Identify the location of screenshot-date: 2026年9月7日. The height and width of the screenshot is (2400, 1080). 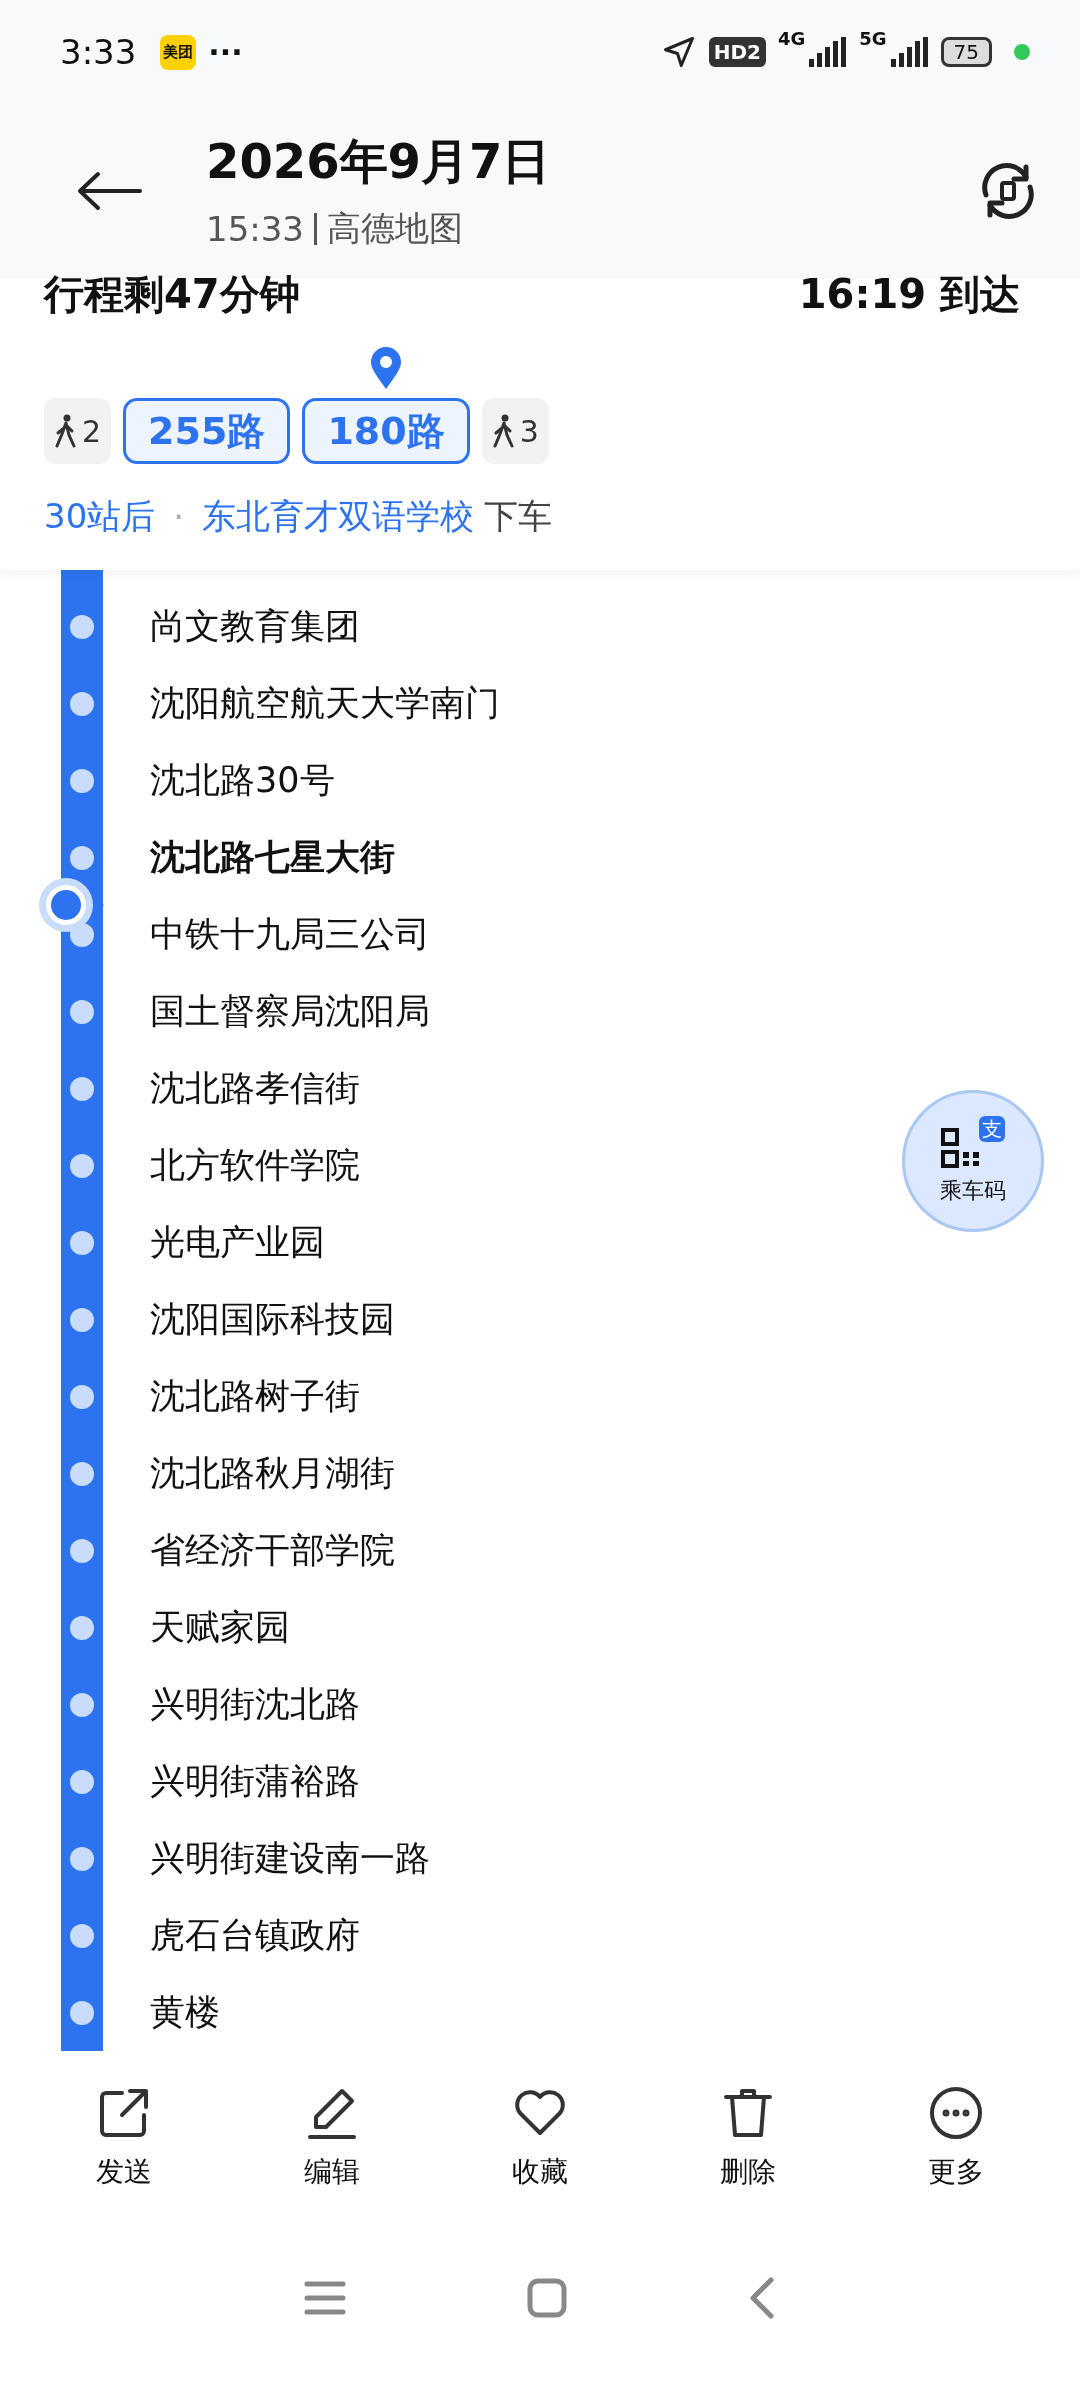
(379, 162).